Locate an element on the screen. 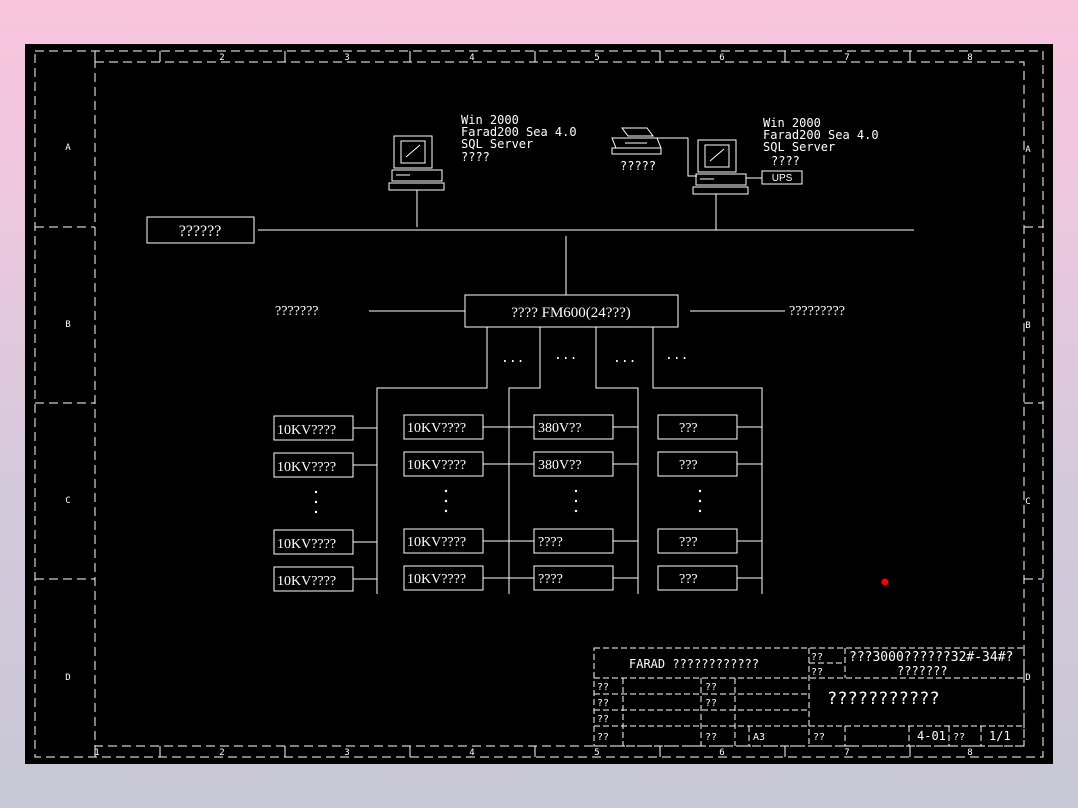  network-label: ?????? is located at coordinates (200, 231).